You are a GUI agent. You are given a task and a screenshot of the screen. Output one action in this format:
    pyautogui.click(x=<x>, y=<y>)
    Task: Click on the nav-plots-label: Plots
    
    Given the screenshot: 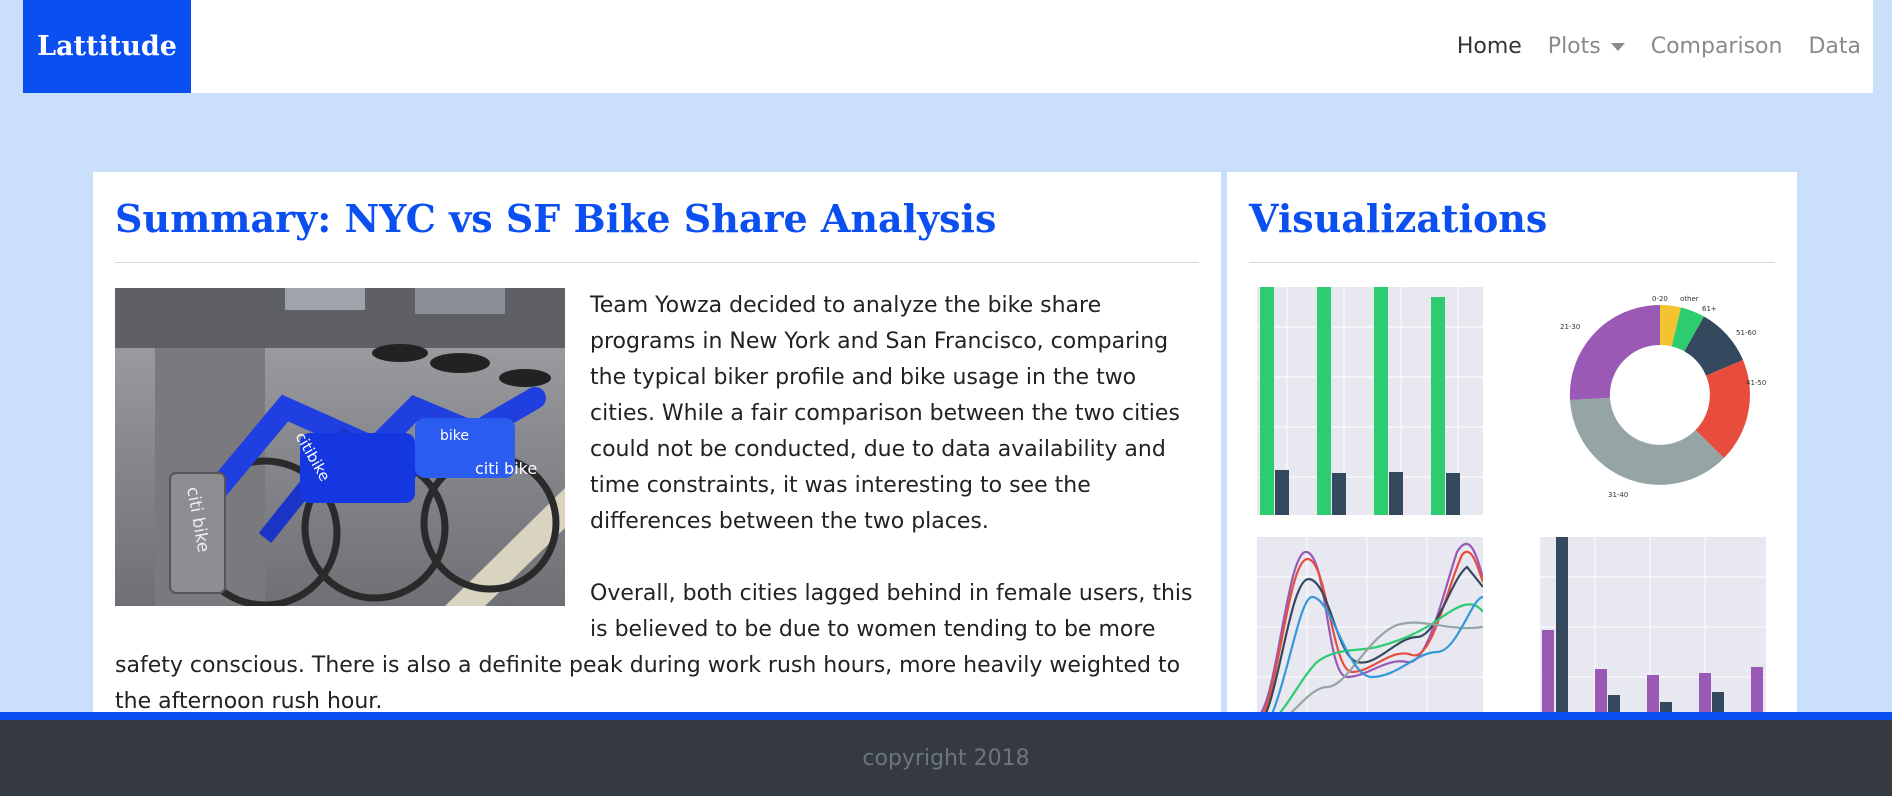 What is the action you would take?
    pyautogui.click(x=1574, y=46)
    